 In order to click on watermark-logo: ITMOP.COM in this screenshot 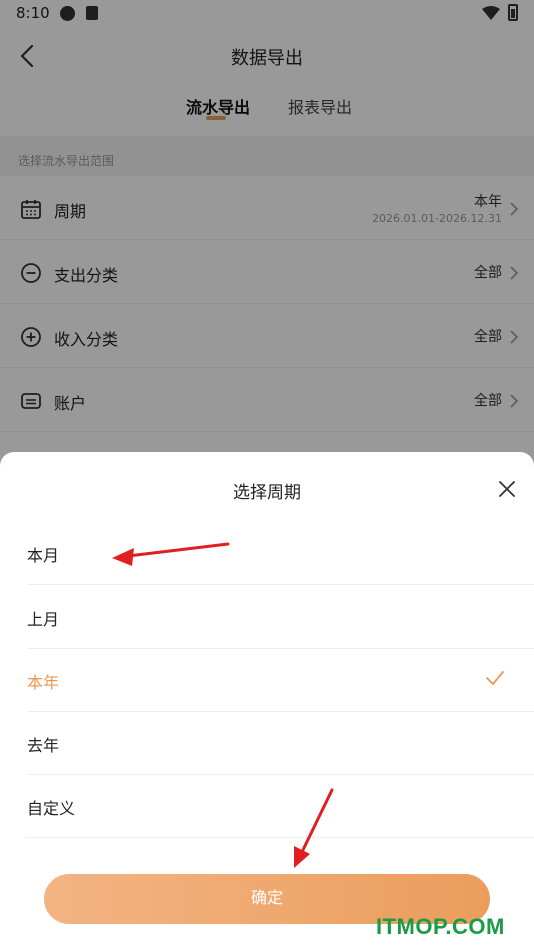, I will do `click(440, 926)`.